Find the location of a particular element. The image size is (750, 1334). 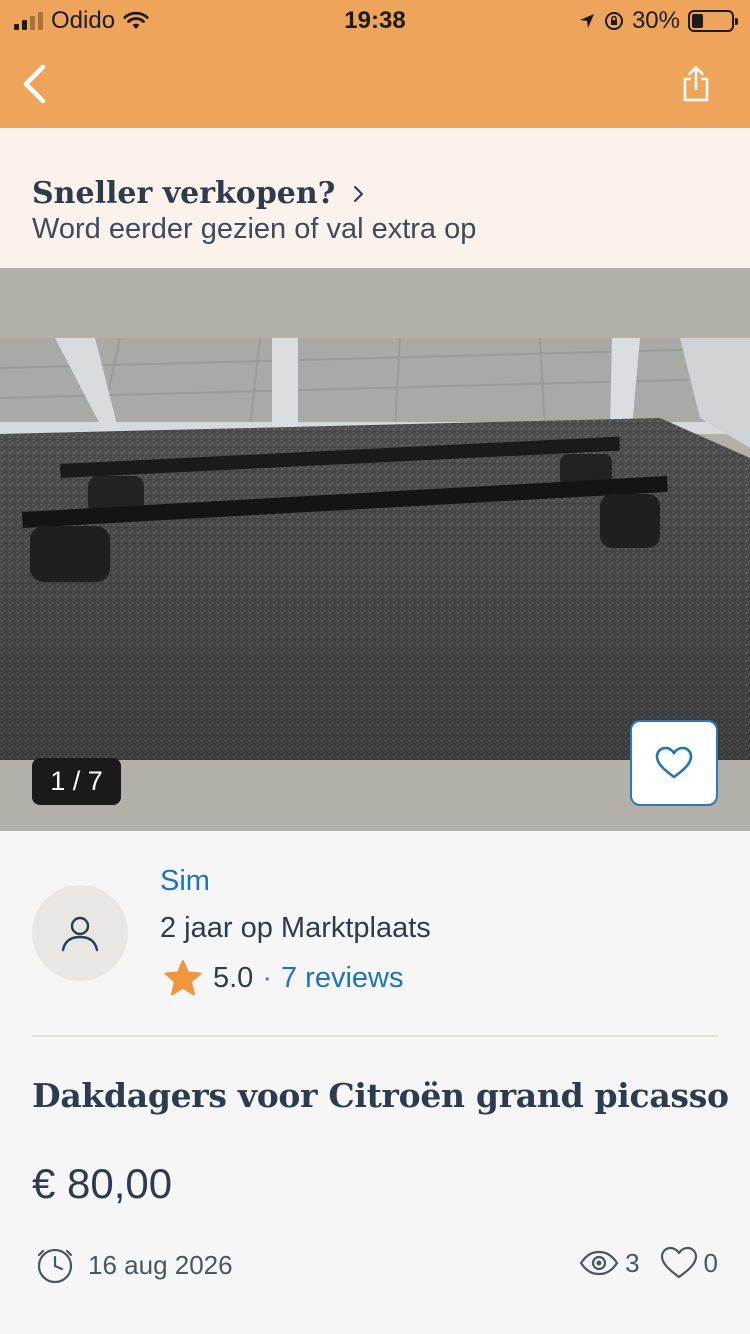

avatar is located at coordinates (80, 933).